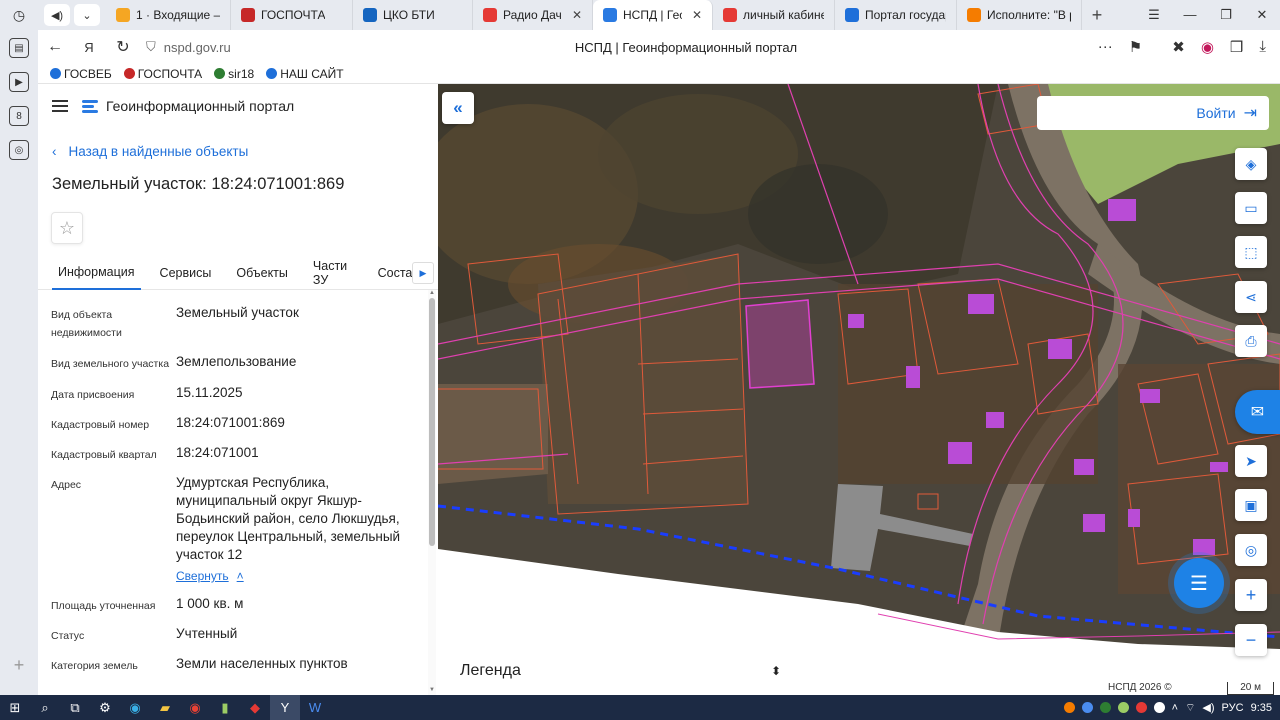  What do you see at coordinates (686, 47) in the screenshot?
I see `page-title: НСПД | Геоинформационный портал` at bounding box center [686, 47].